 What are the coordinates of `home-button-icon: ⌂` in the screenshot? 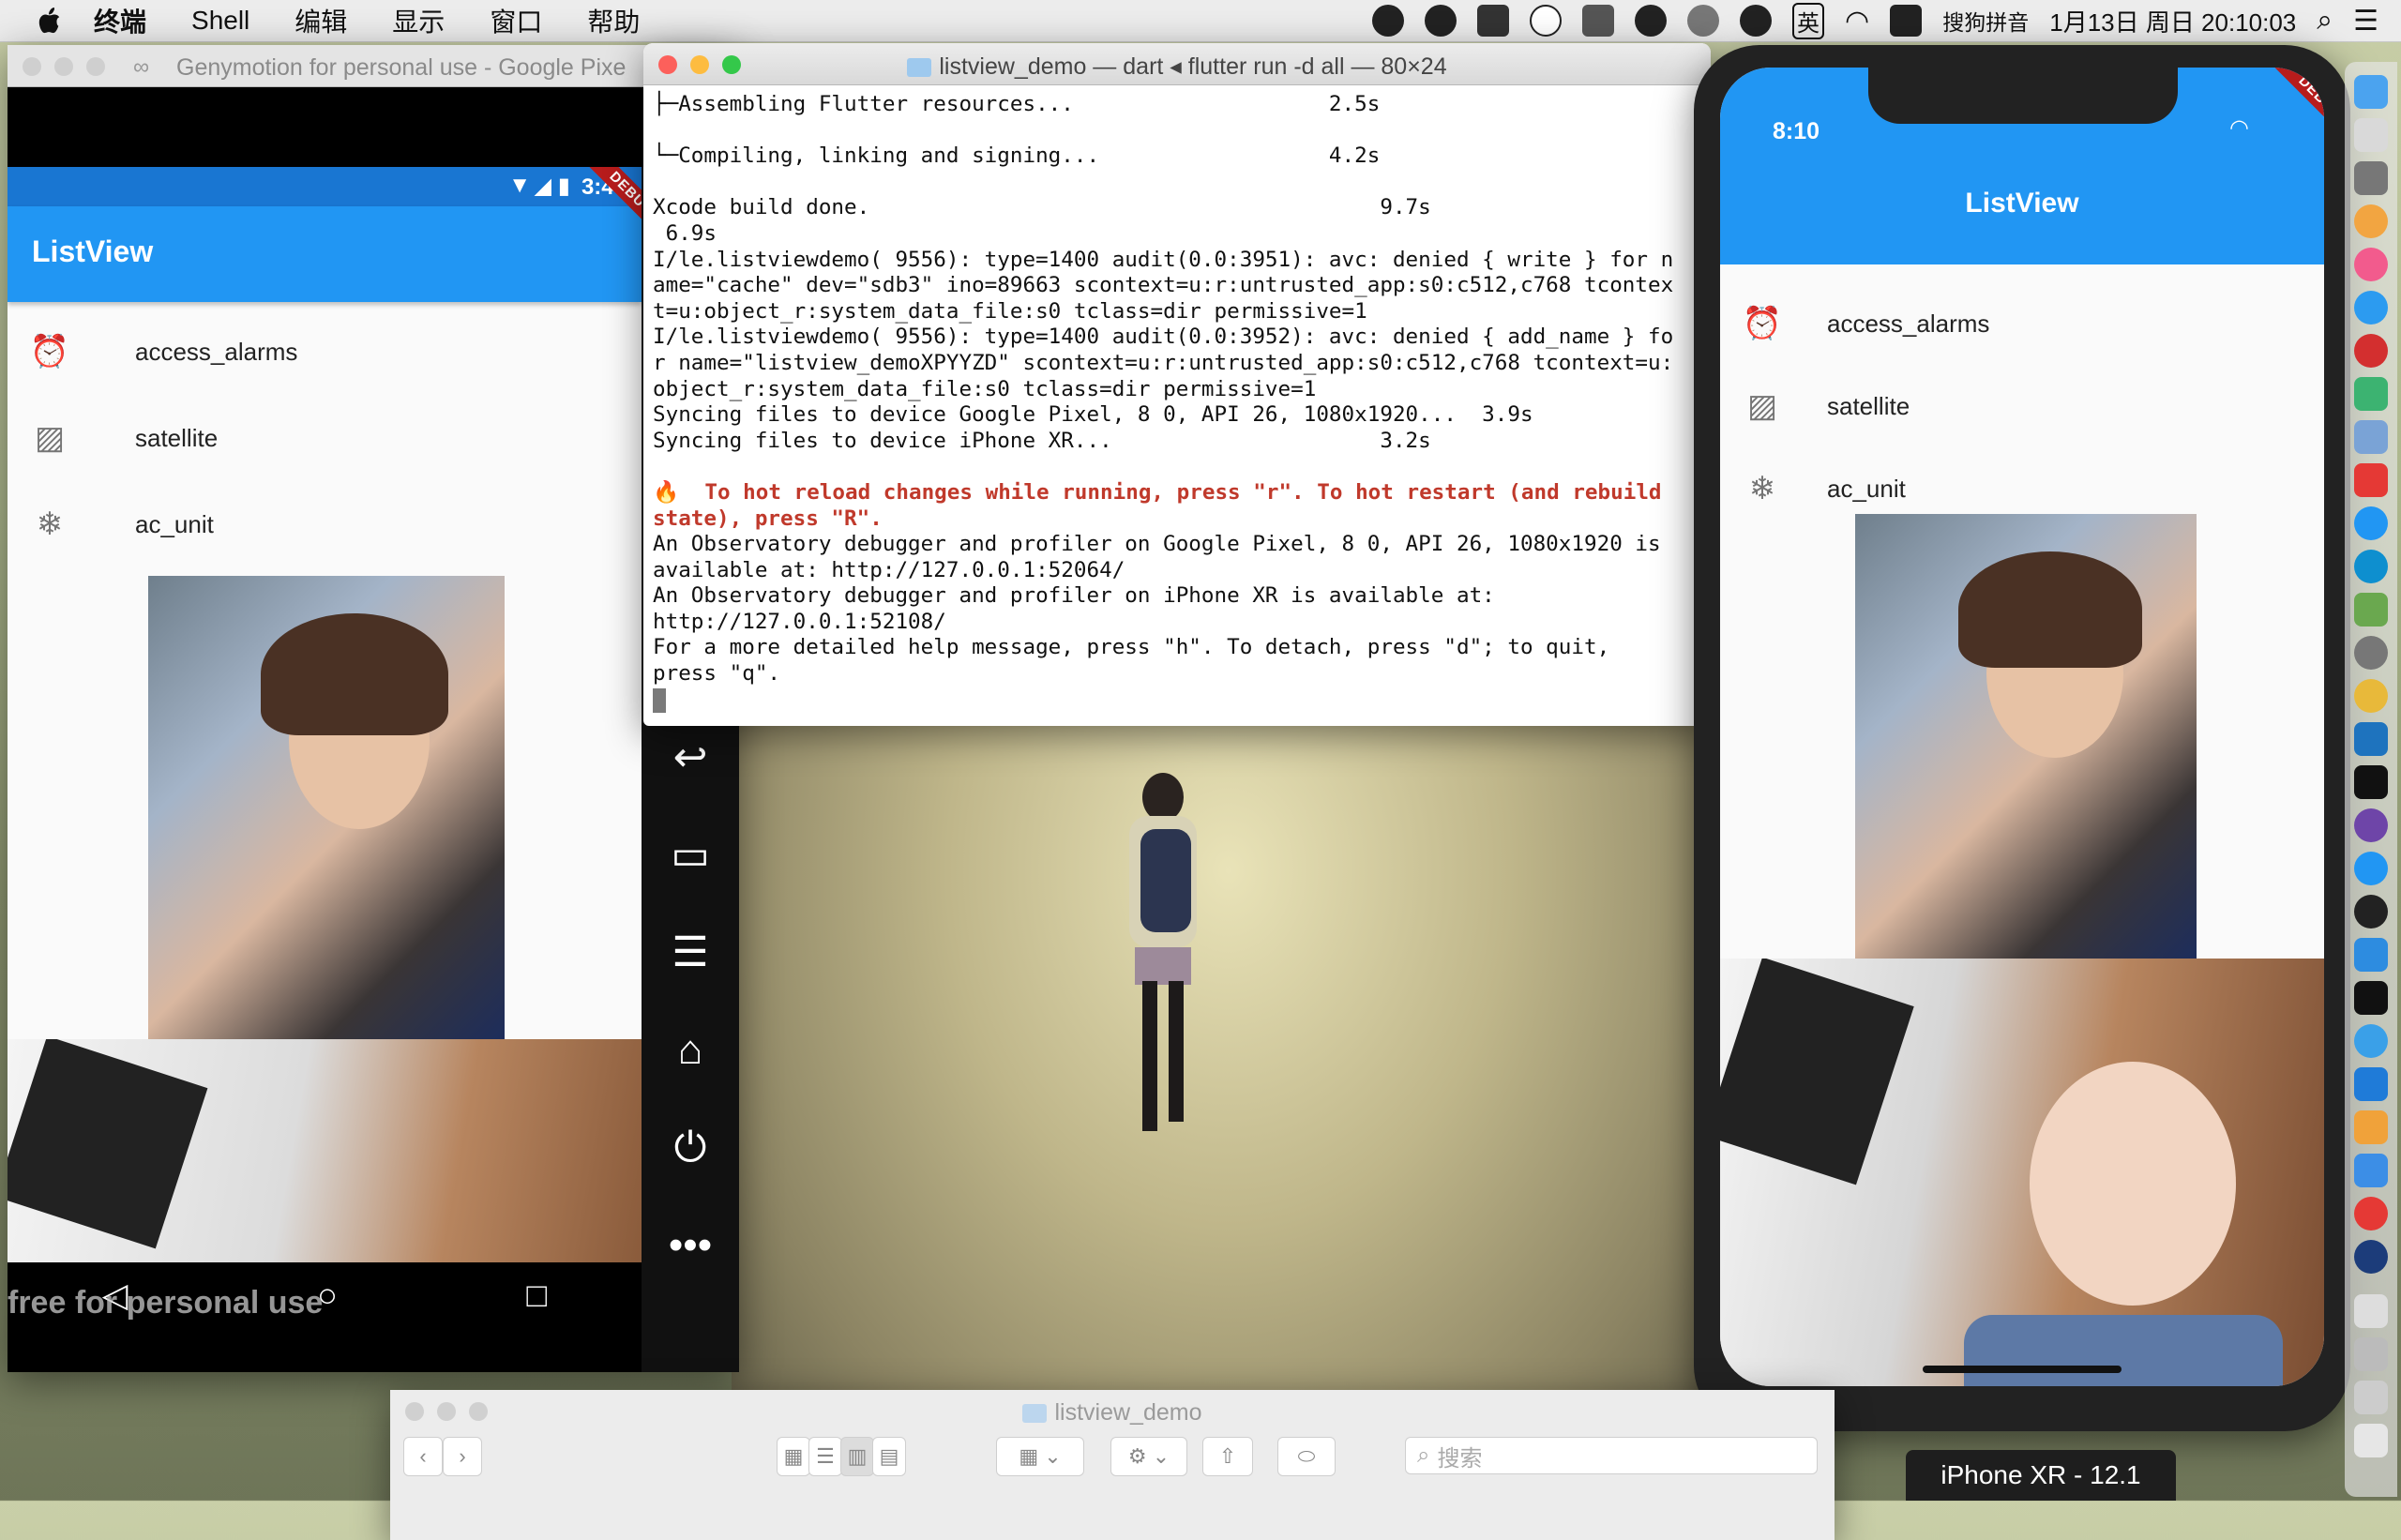 It's located at (690, 1050).